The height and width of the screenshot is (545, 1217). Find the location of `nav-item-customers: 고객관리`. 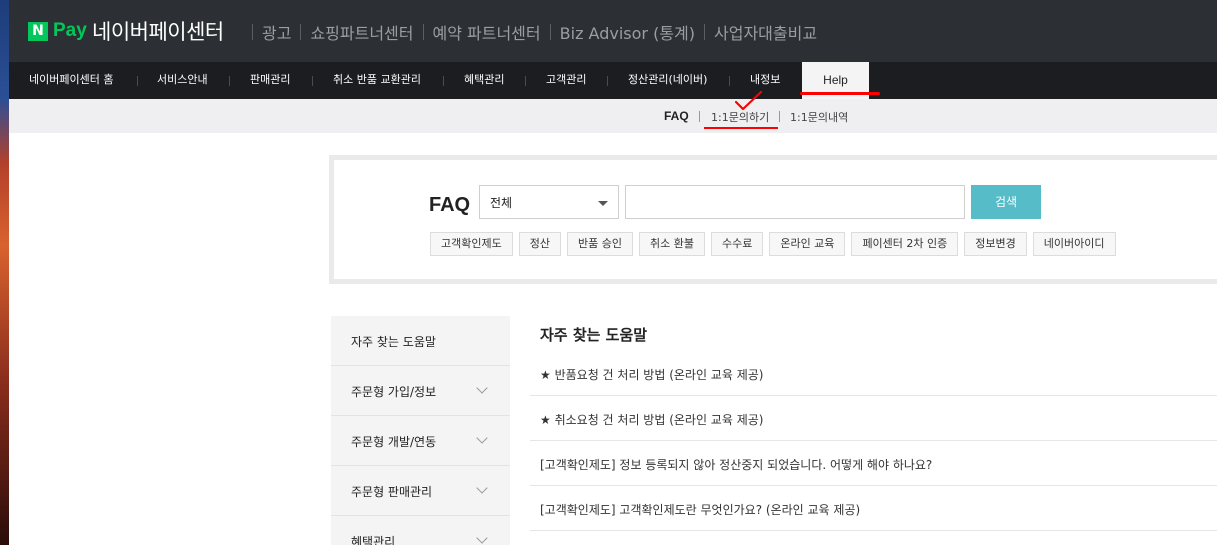

nav-item-customers: 고객관리 is located at coordinates (566, 80).